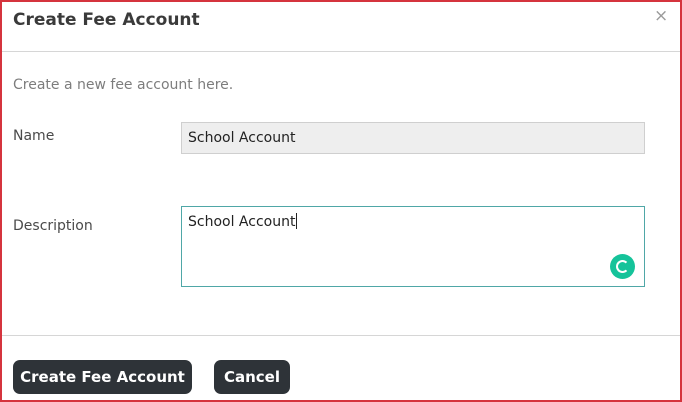 The height and width of the screenshot is (402, 682). Describe the element at coordinates (53, 226) in the screenshot. I see `description-label: Description` at that location.